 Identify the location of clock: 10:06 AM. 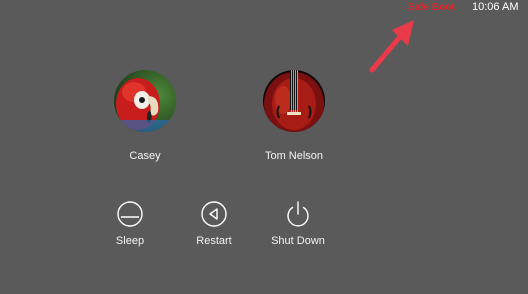
(495, 7).